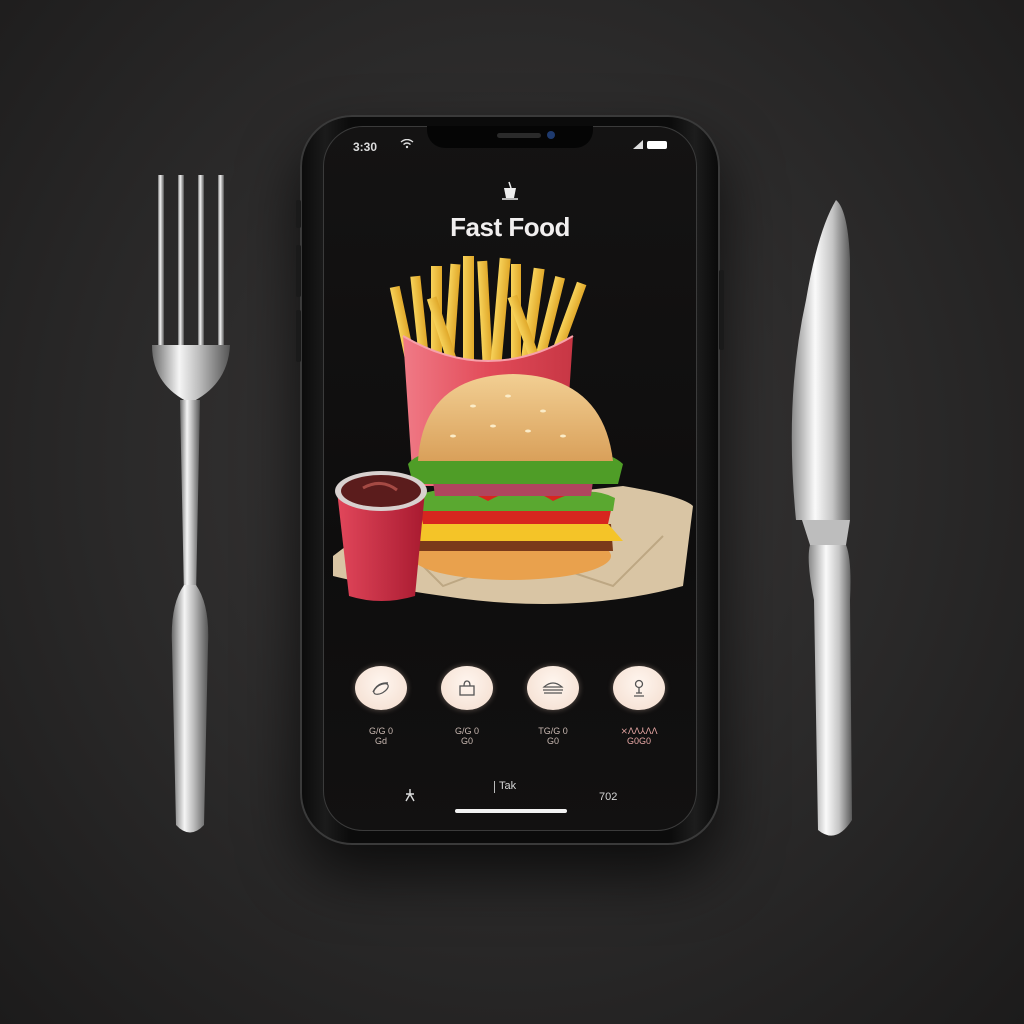  I want to click on person-icon, so click(639, 688).